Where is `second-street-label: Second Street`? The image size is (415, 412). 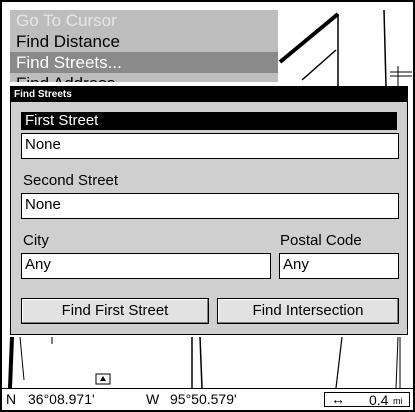
second-street-label: Second Street is located at coordinates (71, 180).